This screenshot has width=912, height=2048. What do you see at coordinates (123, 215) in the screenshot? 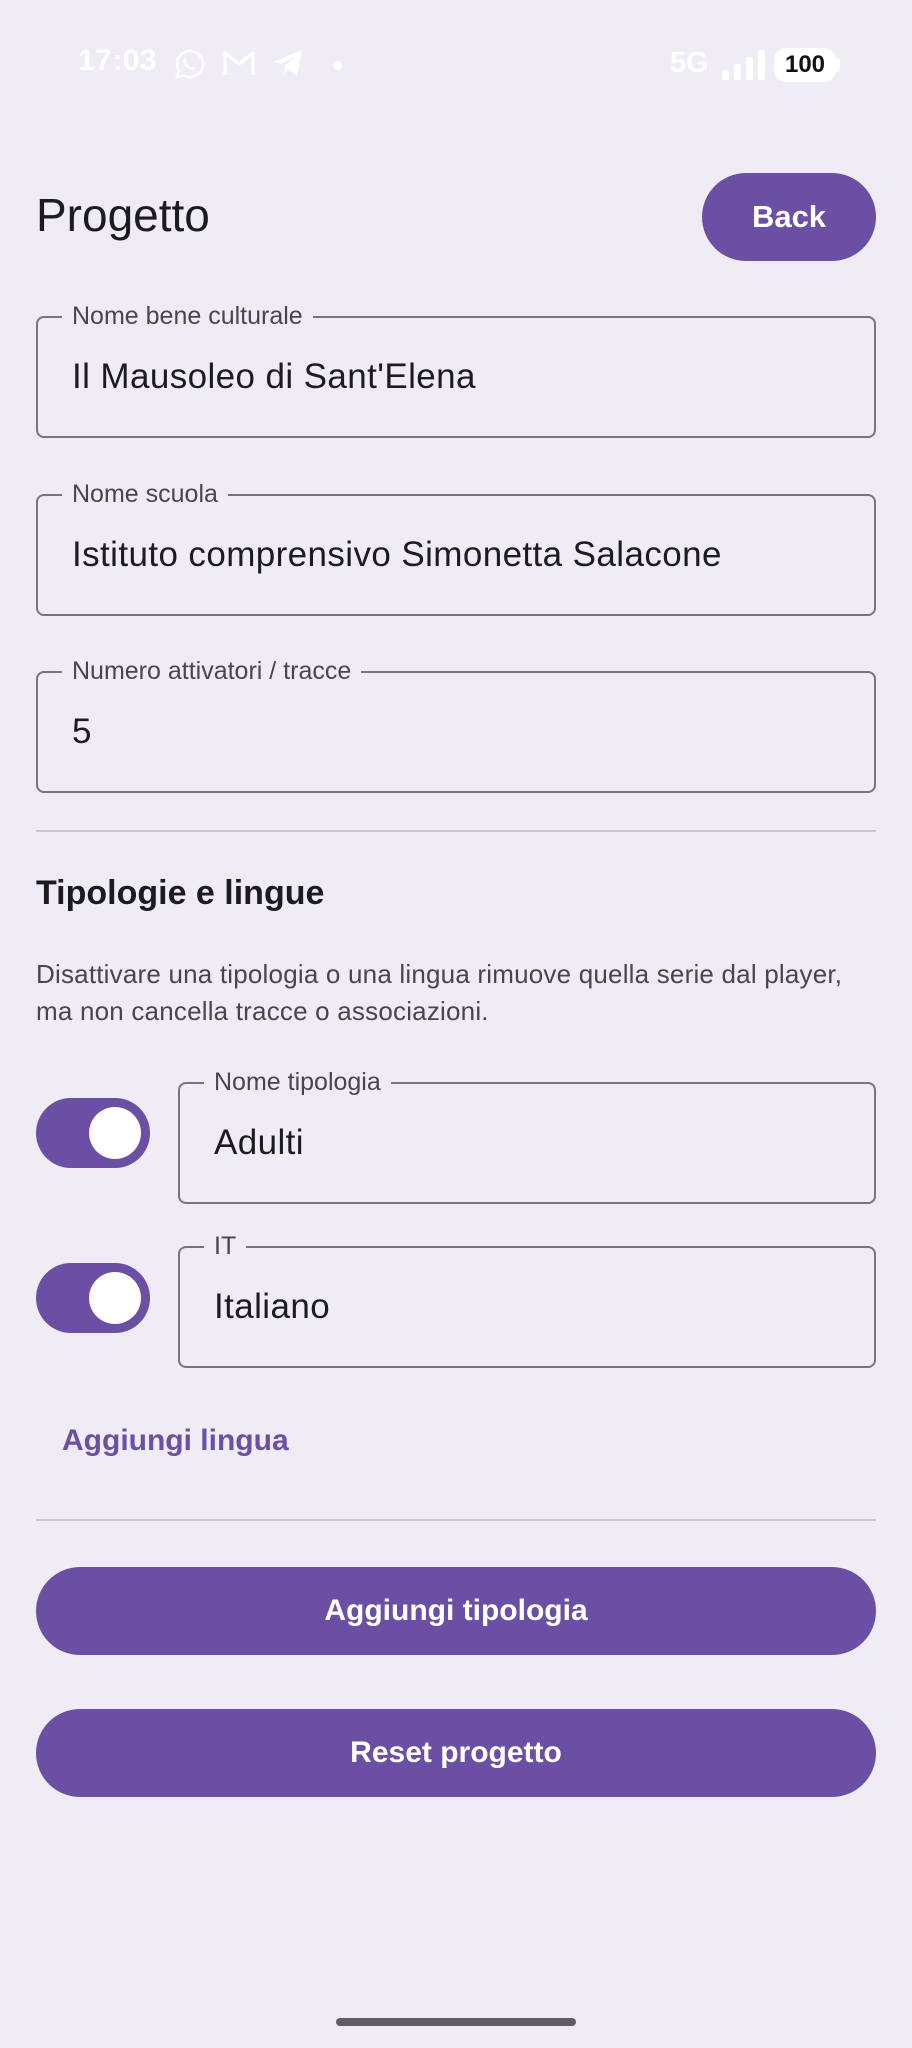
I see `page-title: Progetto` at bounding box center [123, 215].